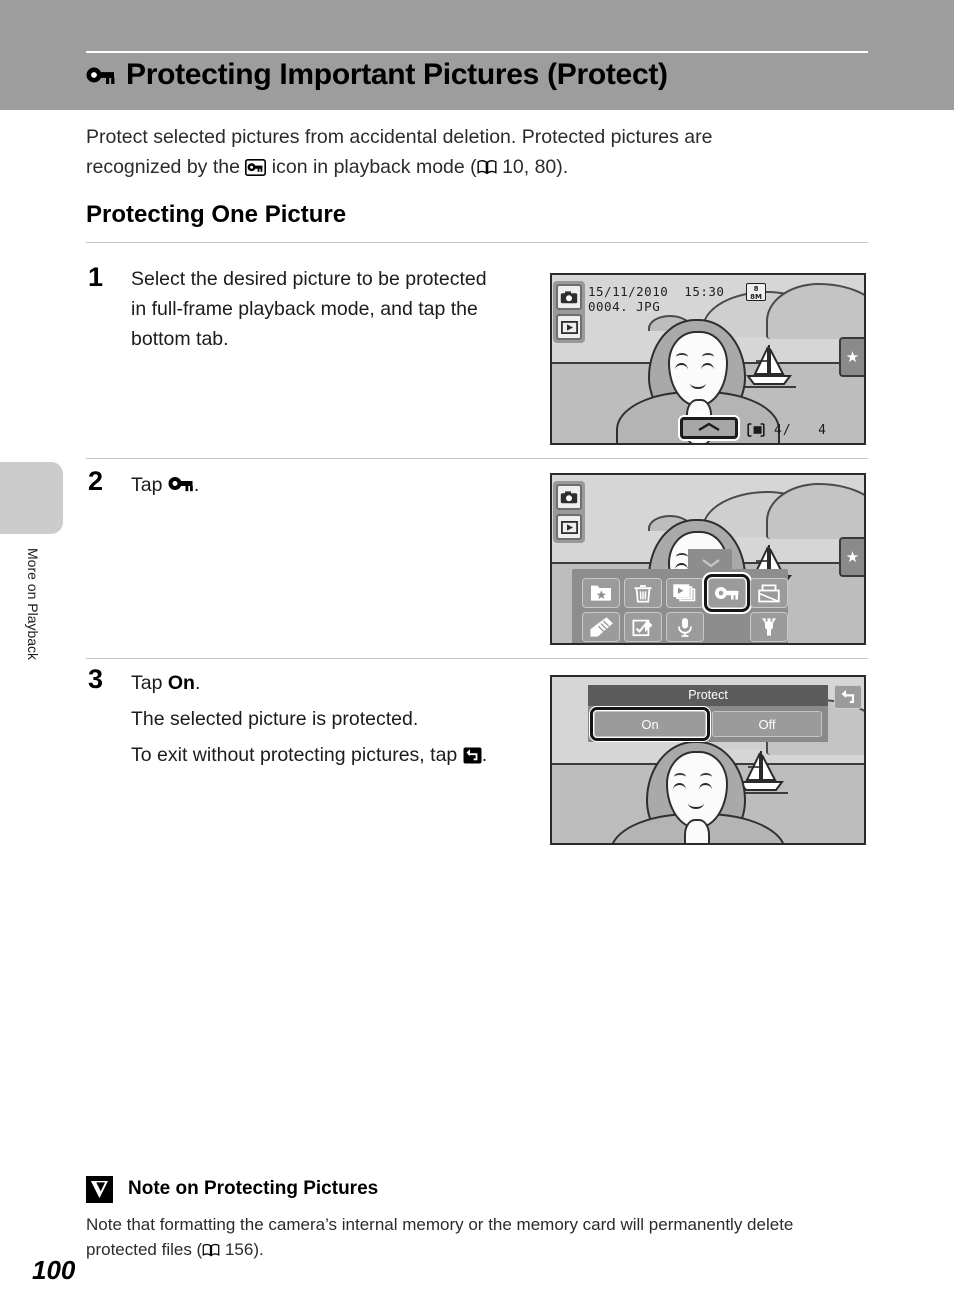  Describe the element at coordinates (374, 167) in the screenshot. I see `intro-line-2-mid: icon in playback mode (` at that location.